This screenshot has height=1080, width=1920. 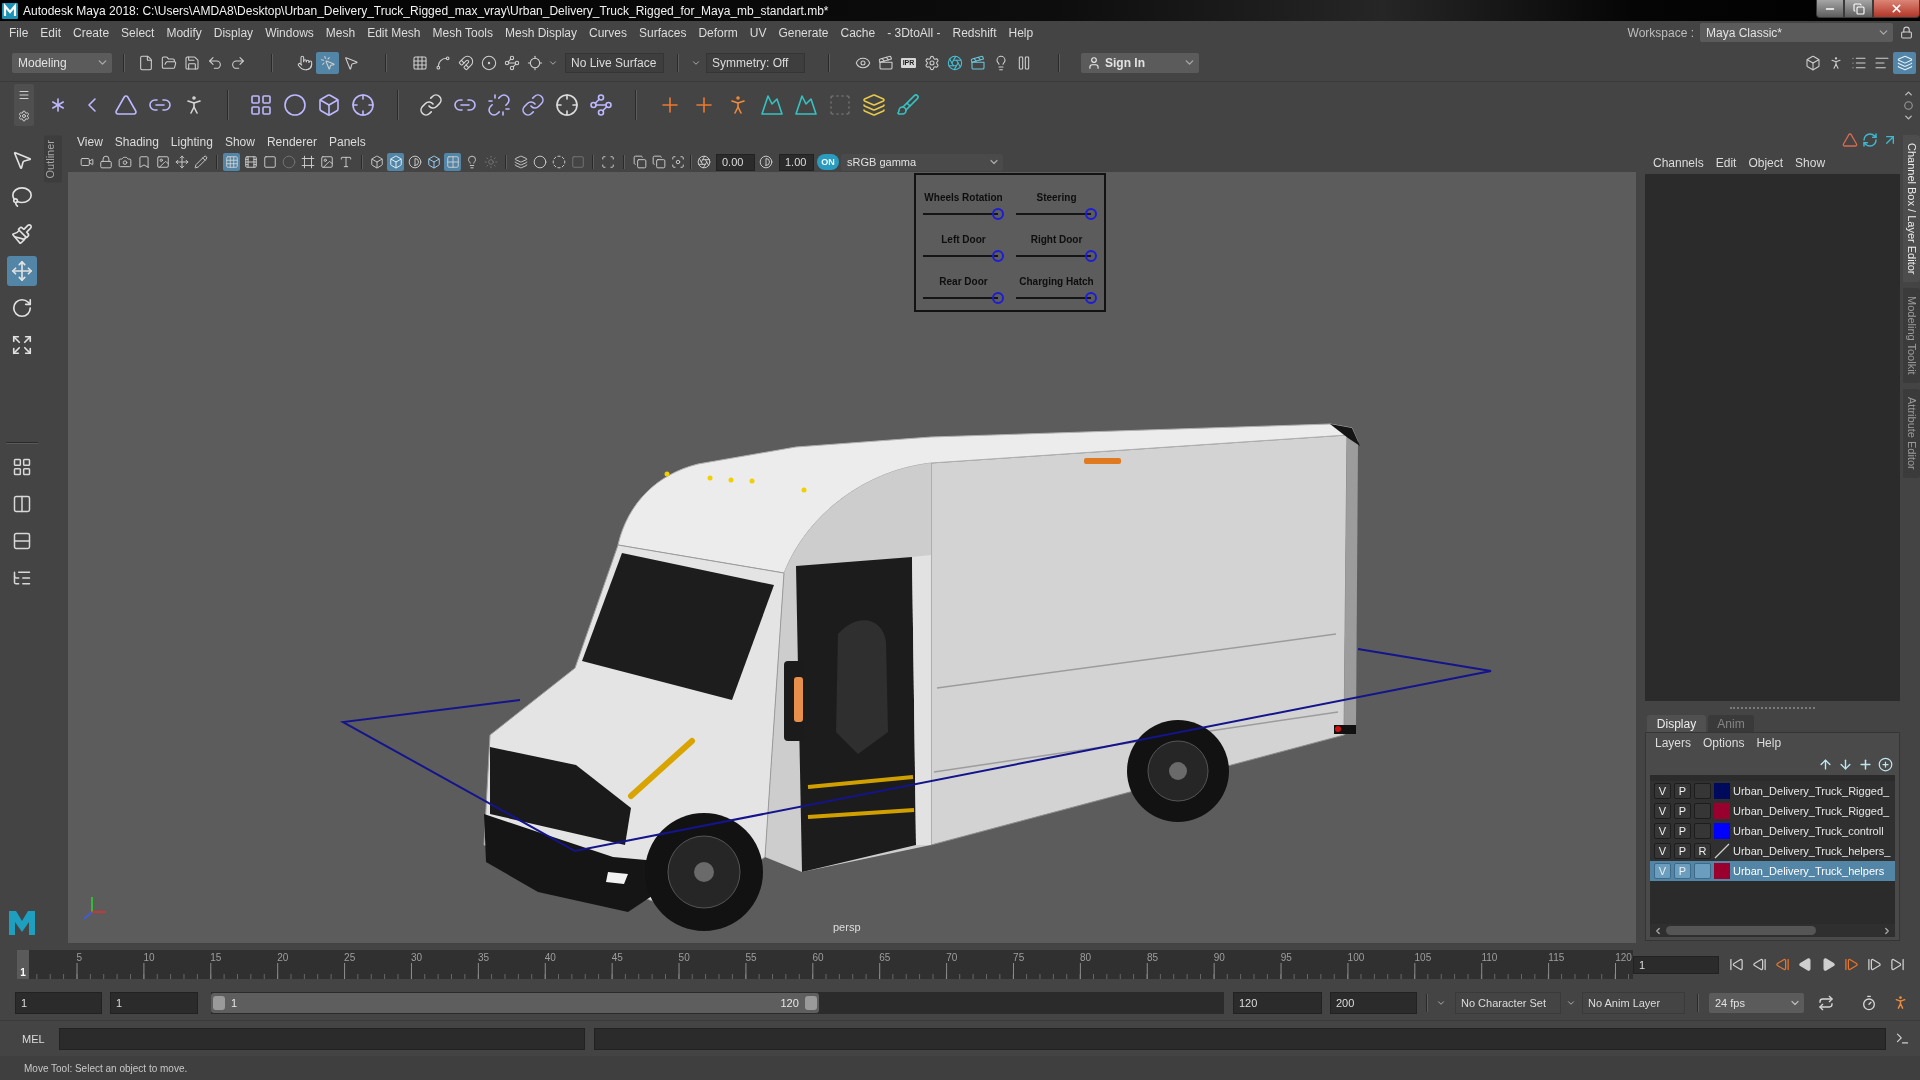 What do you see at coordinates (200, 162) in the screenshot?
I see `pencil-toggle` at bounding box center [200, 162].